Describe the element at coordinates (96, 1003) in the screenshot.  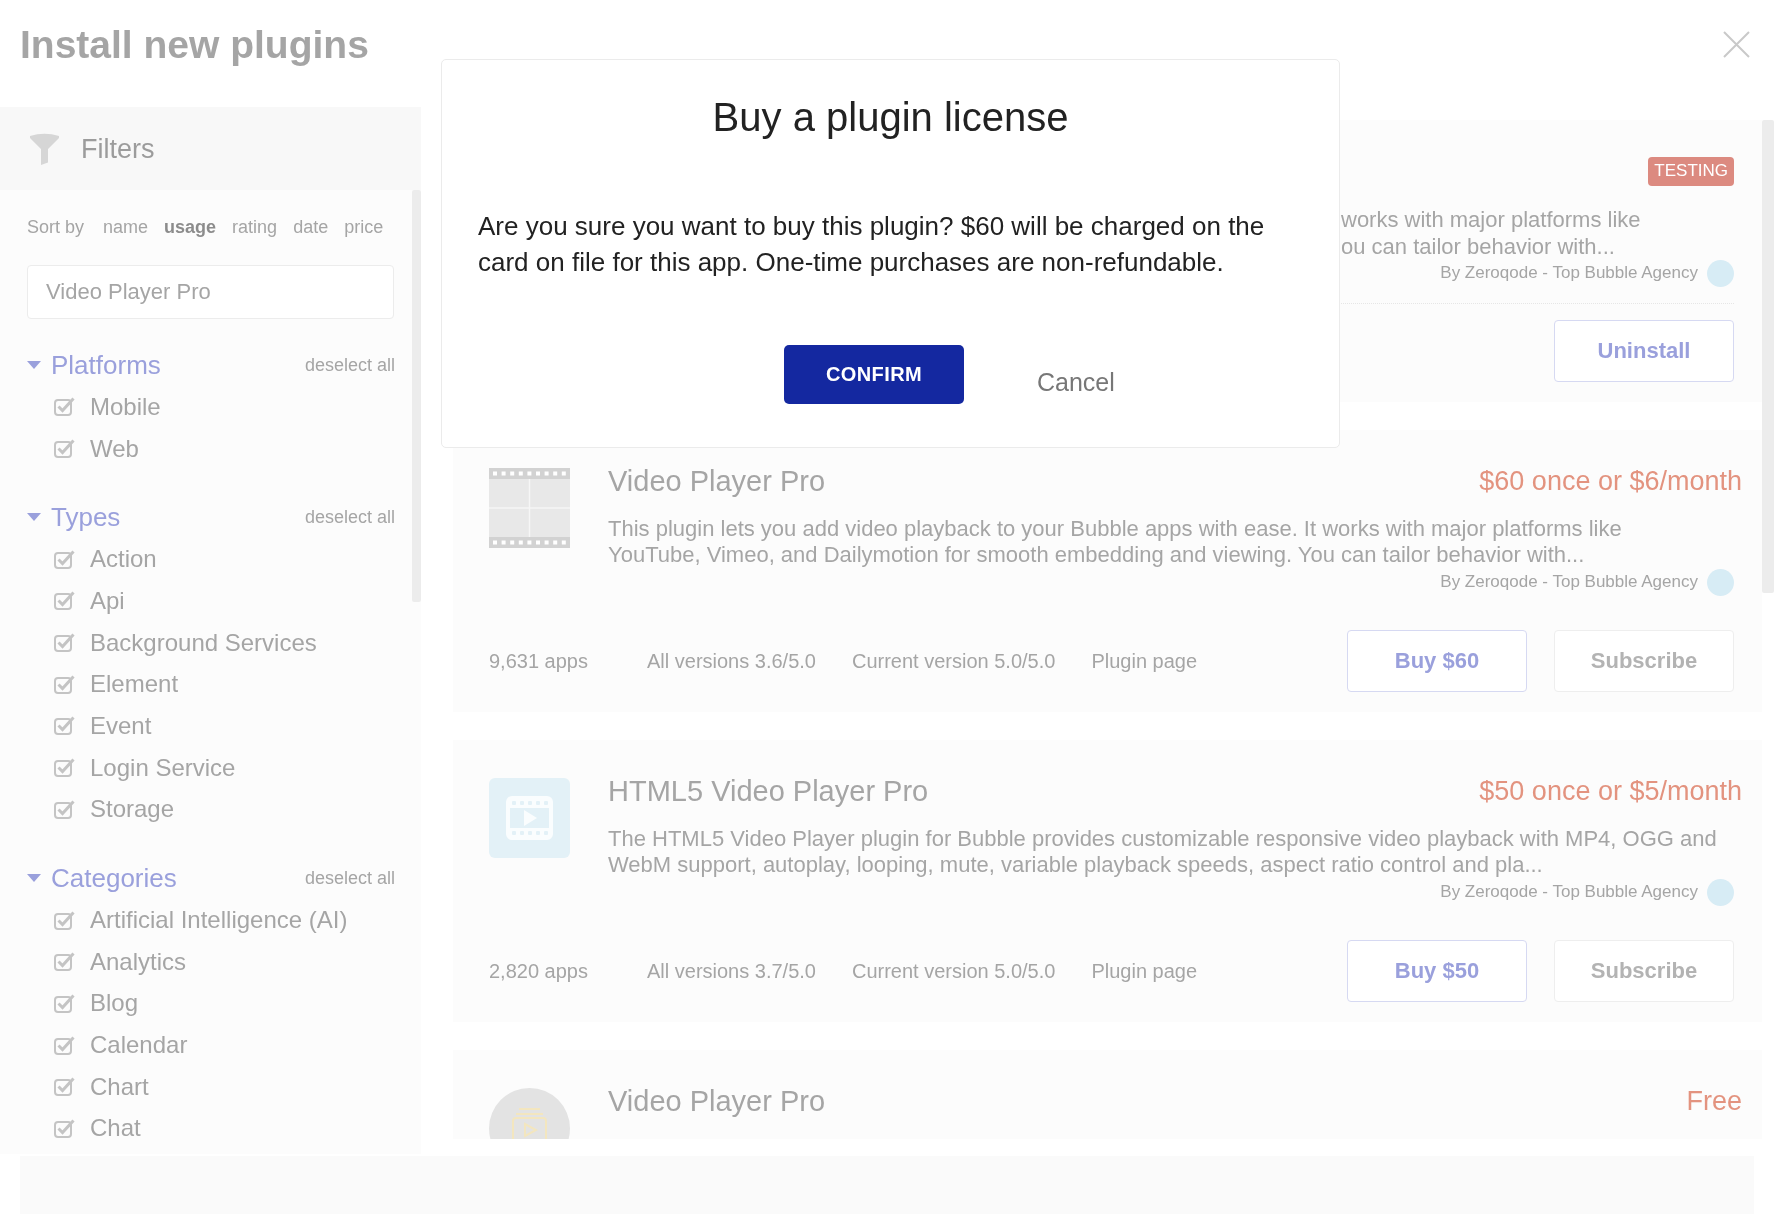
I see `filter-checkbox: Blog` at that location.